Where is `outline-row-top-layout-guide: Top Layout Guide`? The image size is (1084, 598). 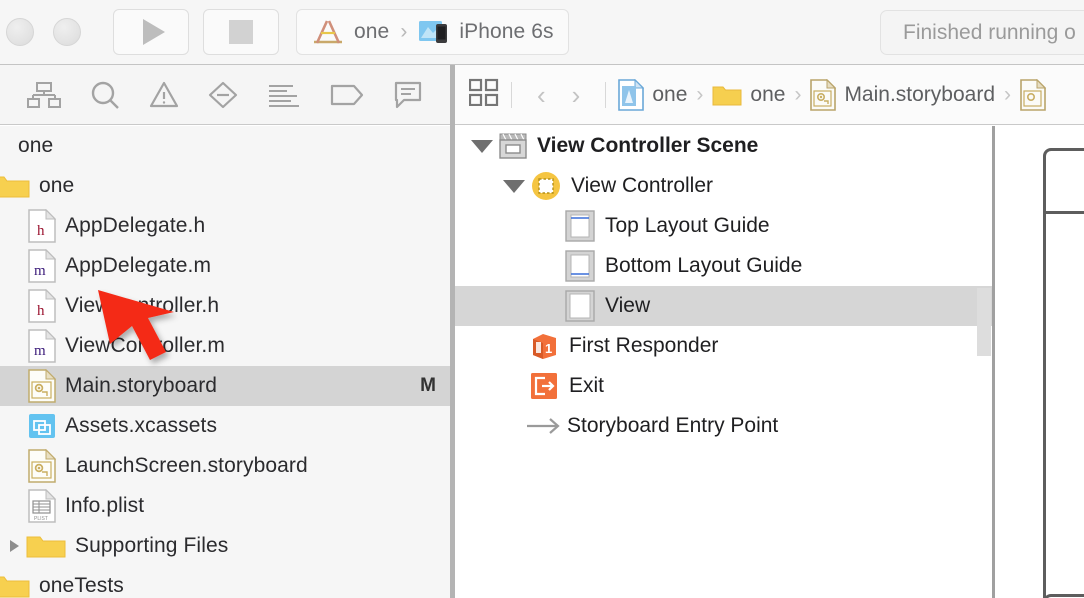 outline-row-top-layout-guide: Top Layout Guide is located at coordinates (723, 226).